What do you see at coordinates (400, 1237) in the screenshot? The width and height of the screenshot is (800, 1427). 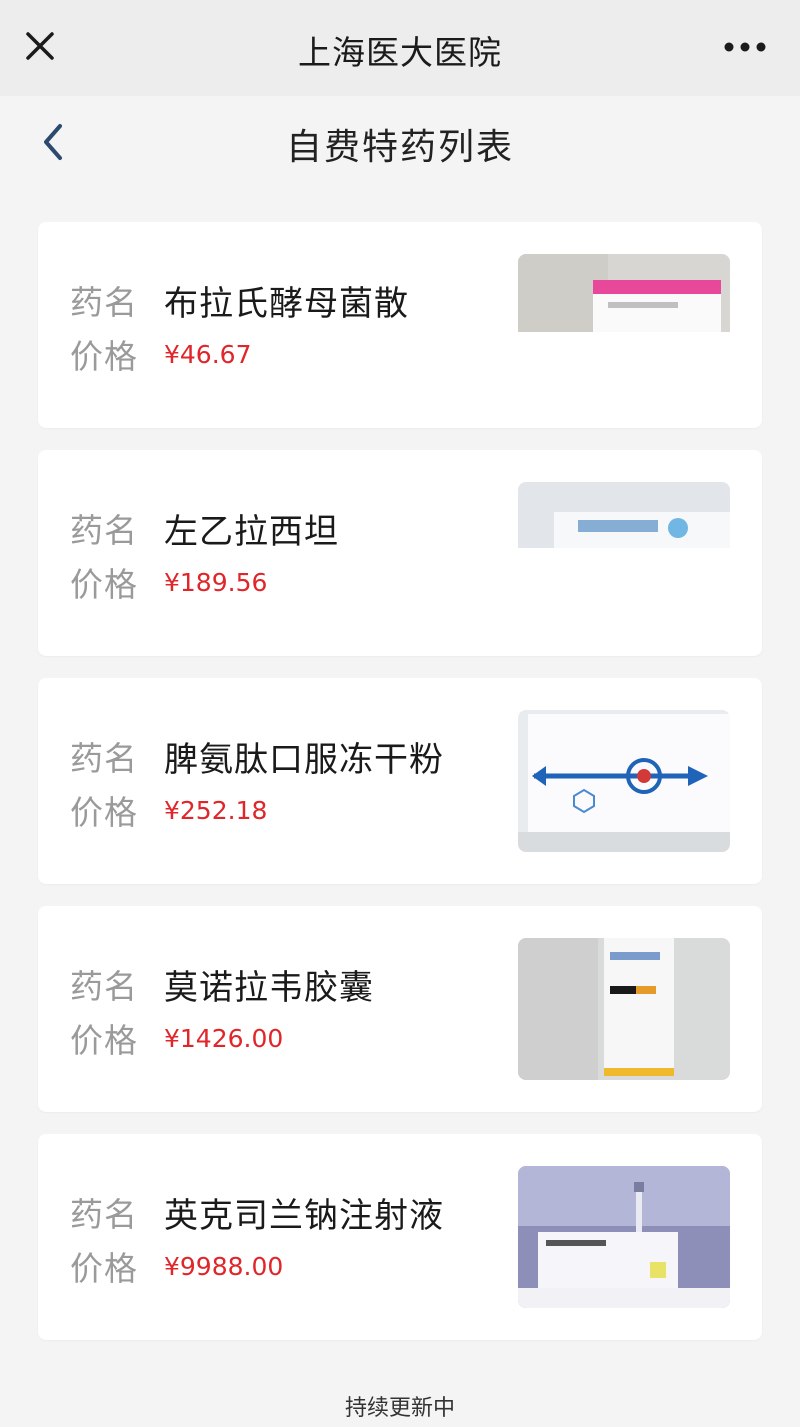 I see `drug-card: 药名 英克司兰钠注射液 价格 ¥9988.00` at bounding box center [400, 1237].